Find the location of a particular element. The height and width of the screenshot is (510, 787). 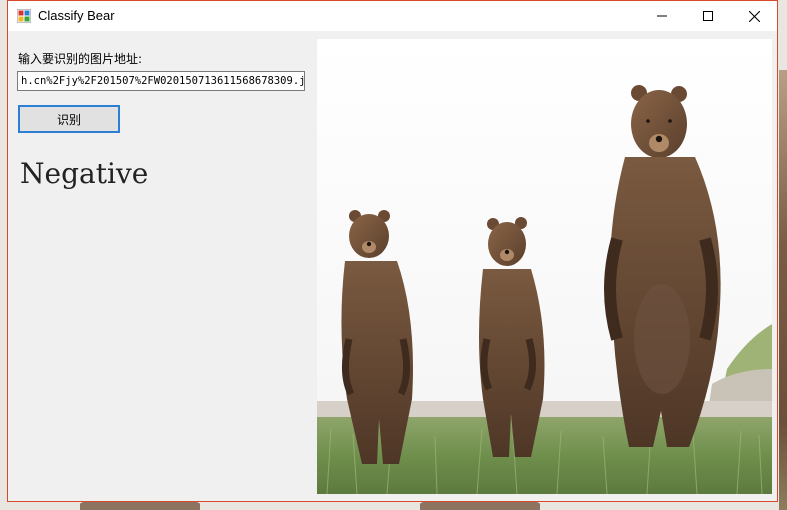

minimize-icon is located at coordinates (662, 16).